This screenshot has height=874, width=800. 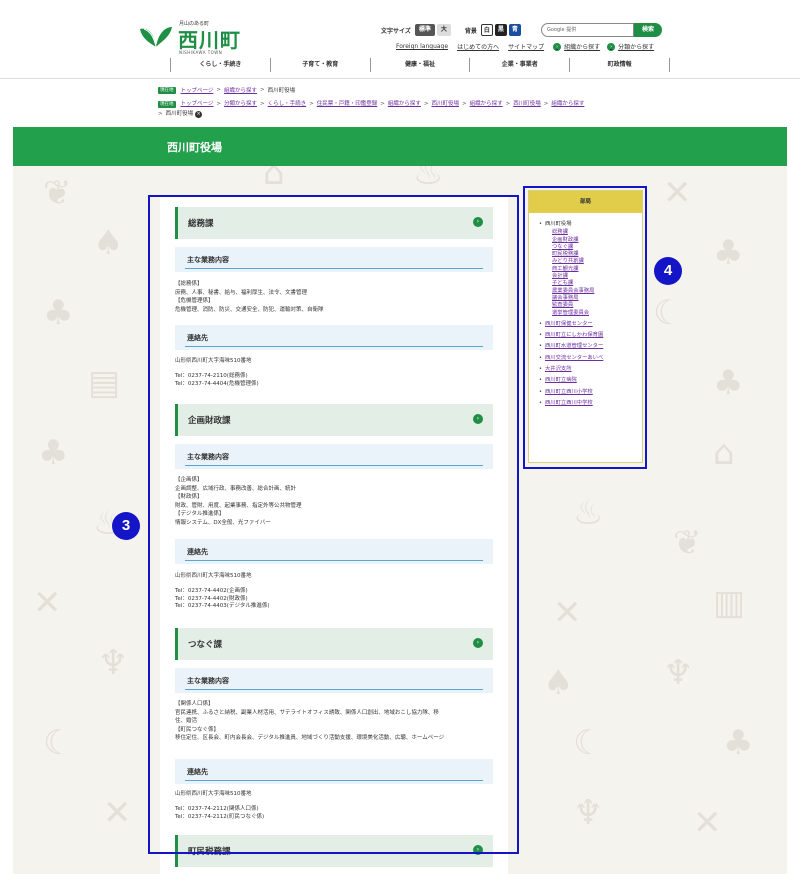 What do you see at coordinates (319, 65) in the screenshot?
I see `gnav-item-childcare: 子育て・教育` at bounding box center [319, 65].